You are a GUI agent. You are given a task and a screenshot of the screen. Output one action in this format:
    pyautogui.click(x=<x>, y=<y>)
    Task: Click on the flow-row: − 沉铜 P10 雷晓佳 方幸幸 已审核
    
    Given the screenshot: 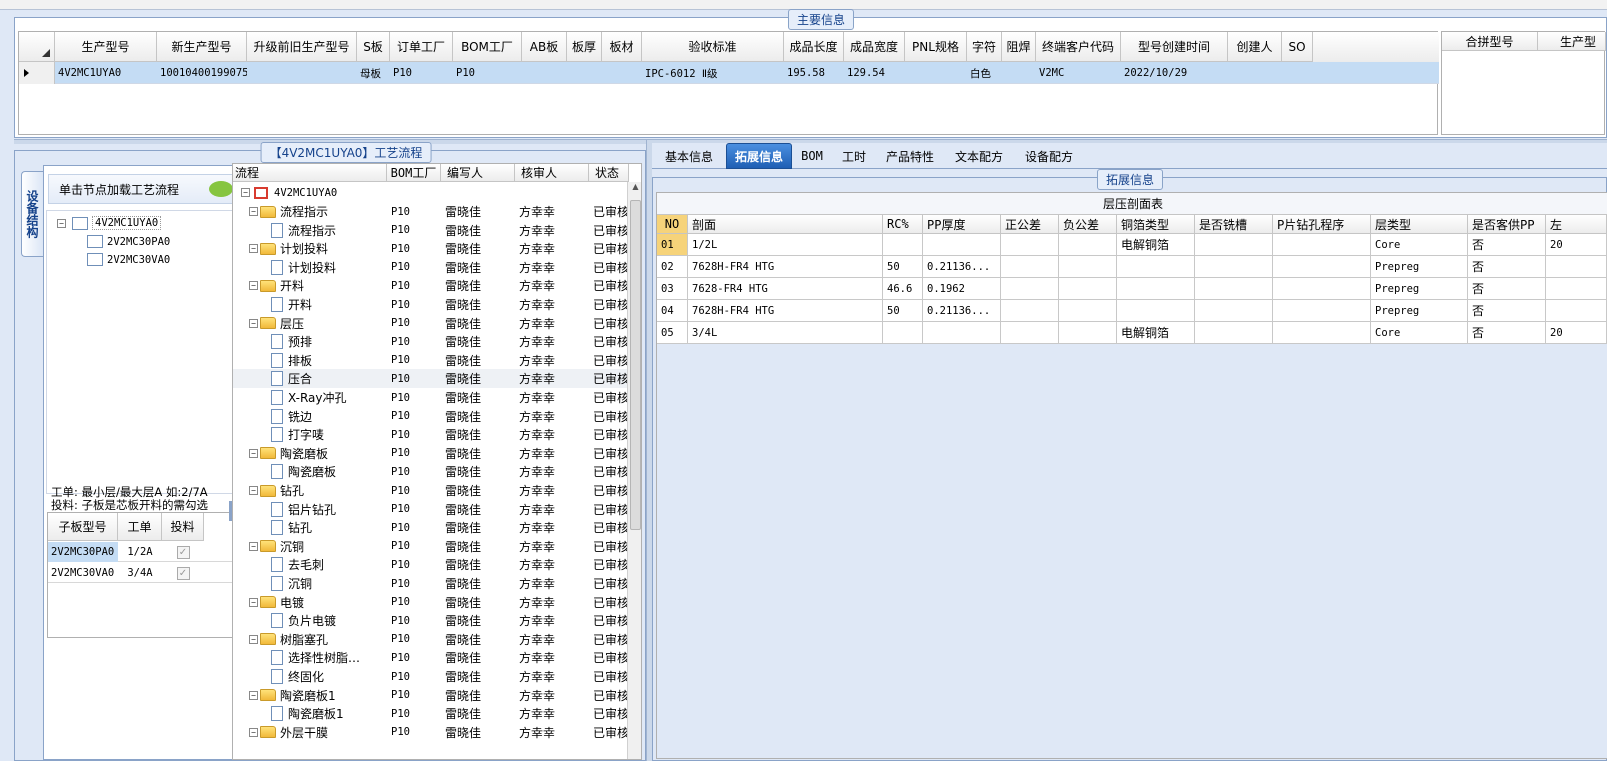 What is the action you would take?
    pyautogui.click(x=431, y=546)
    